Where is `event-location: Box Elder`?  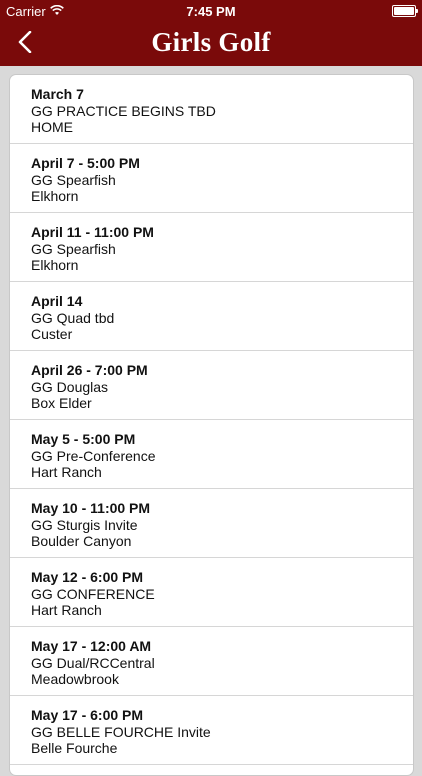 event-location: Box Elder is located at coordinates (61, 403).